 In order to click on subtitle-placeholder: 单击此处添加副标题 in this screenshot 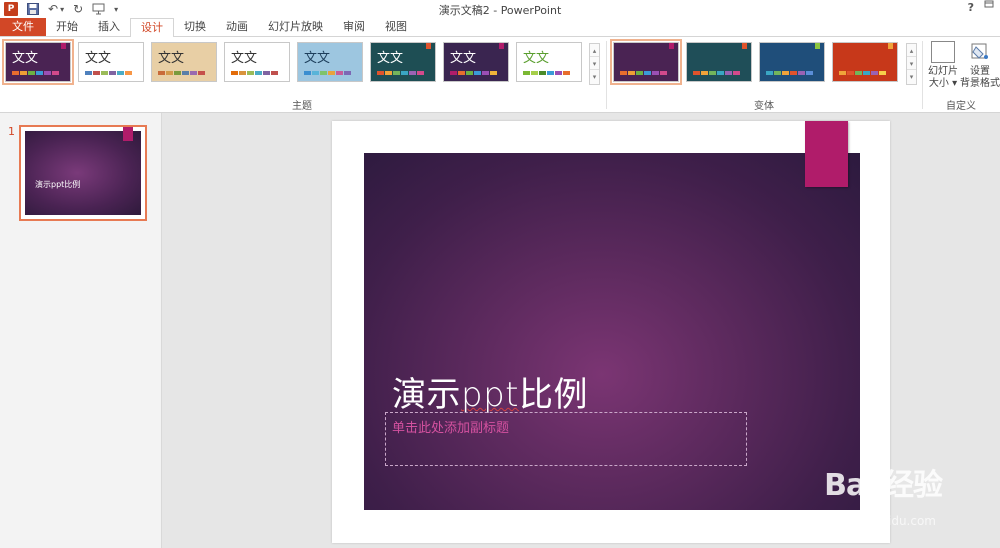, I will do `click(566, 439)`.